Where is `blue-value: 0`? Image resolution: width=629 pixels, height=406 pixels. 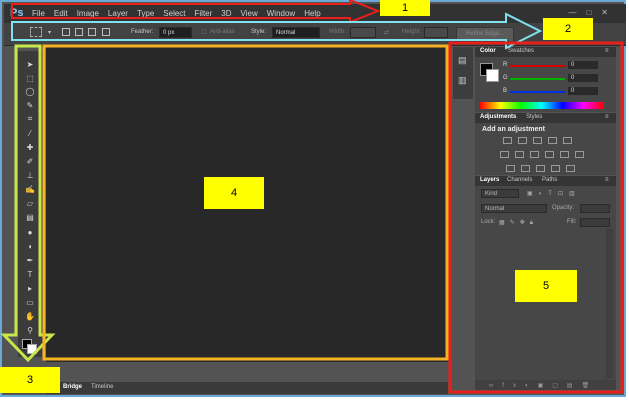 blue-value: 0 is located at coordinates (583, 91).